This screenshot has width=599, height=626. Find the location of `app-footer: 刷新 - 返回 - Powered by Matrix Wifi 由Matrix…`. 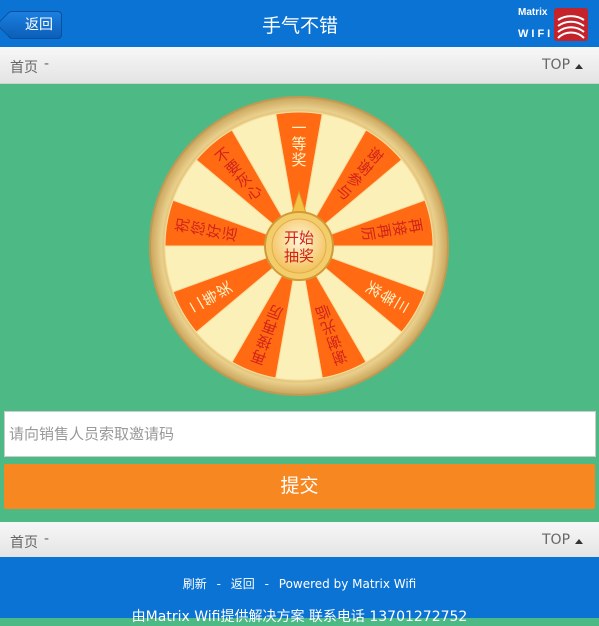

app-footer: 刷新 - 返回 - Powered by Matrix Wifi 由Matrix… is located at coordinates (299, 591).